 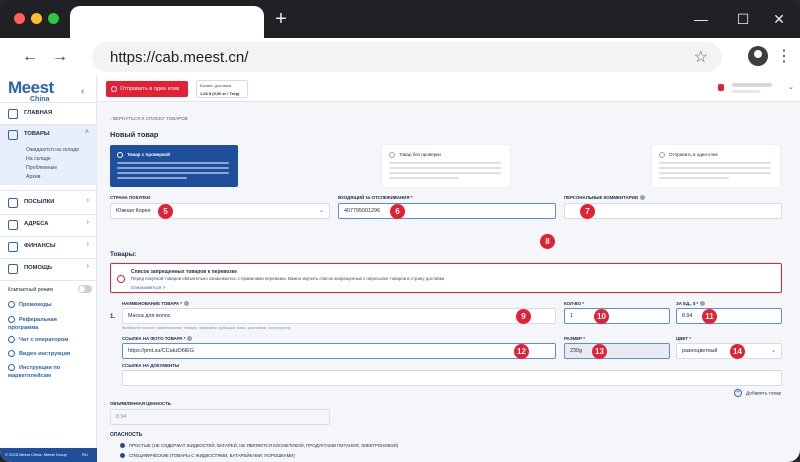 I want to click on promo-link: Промокоды, so click(x=30, y=304).